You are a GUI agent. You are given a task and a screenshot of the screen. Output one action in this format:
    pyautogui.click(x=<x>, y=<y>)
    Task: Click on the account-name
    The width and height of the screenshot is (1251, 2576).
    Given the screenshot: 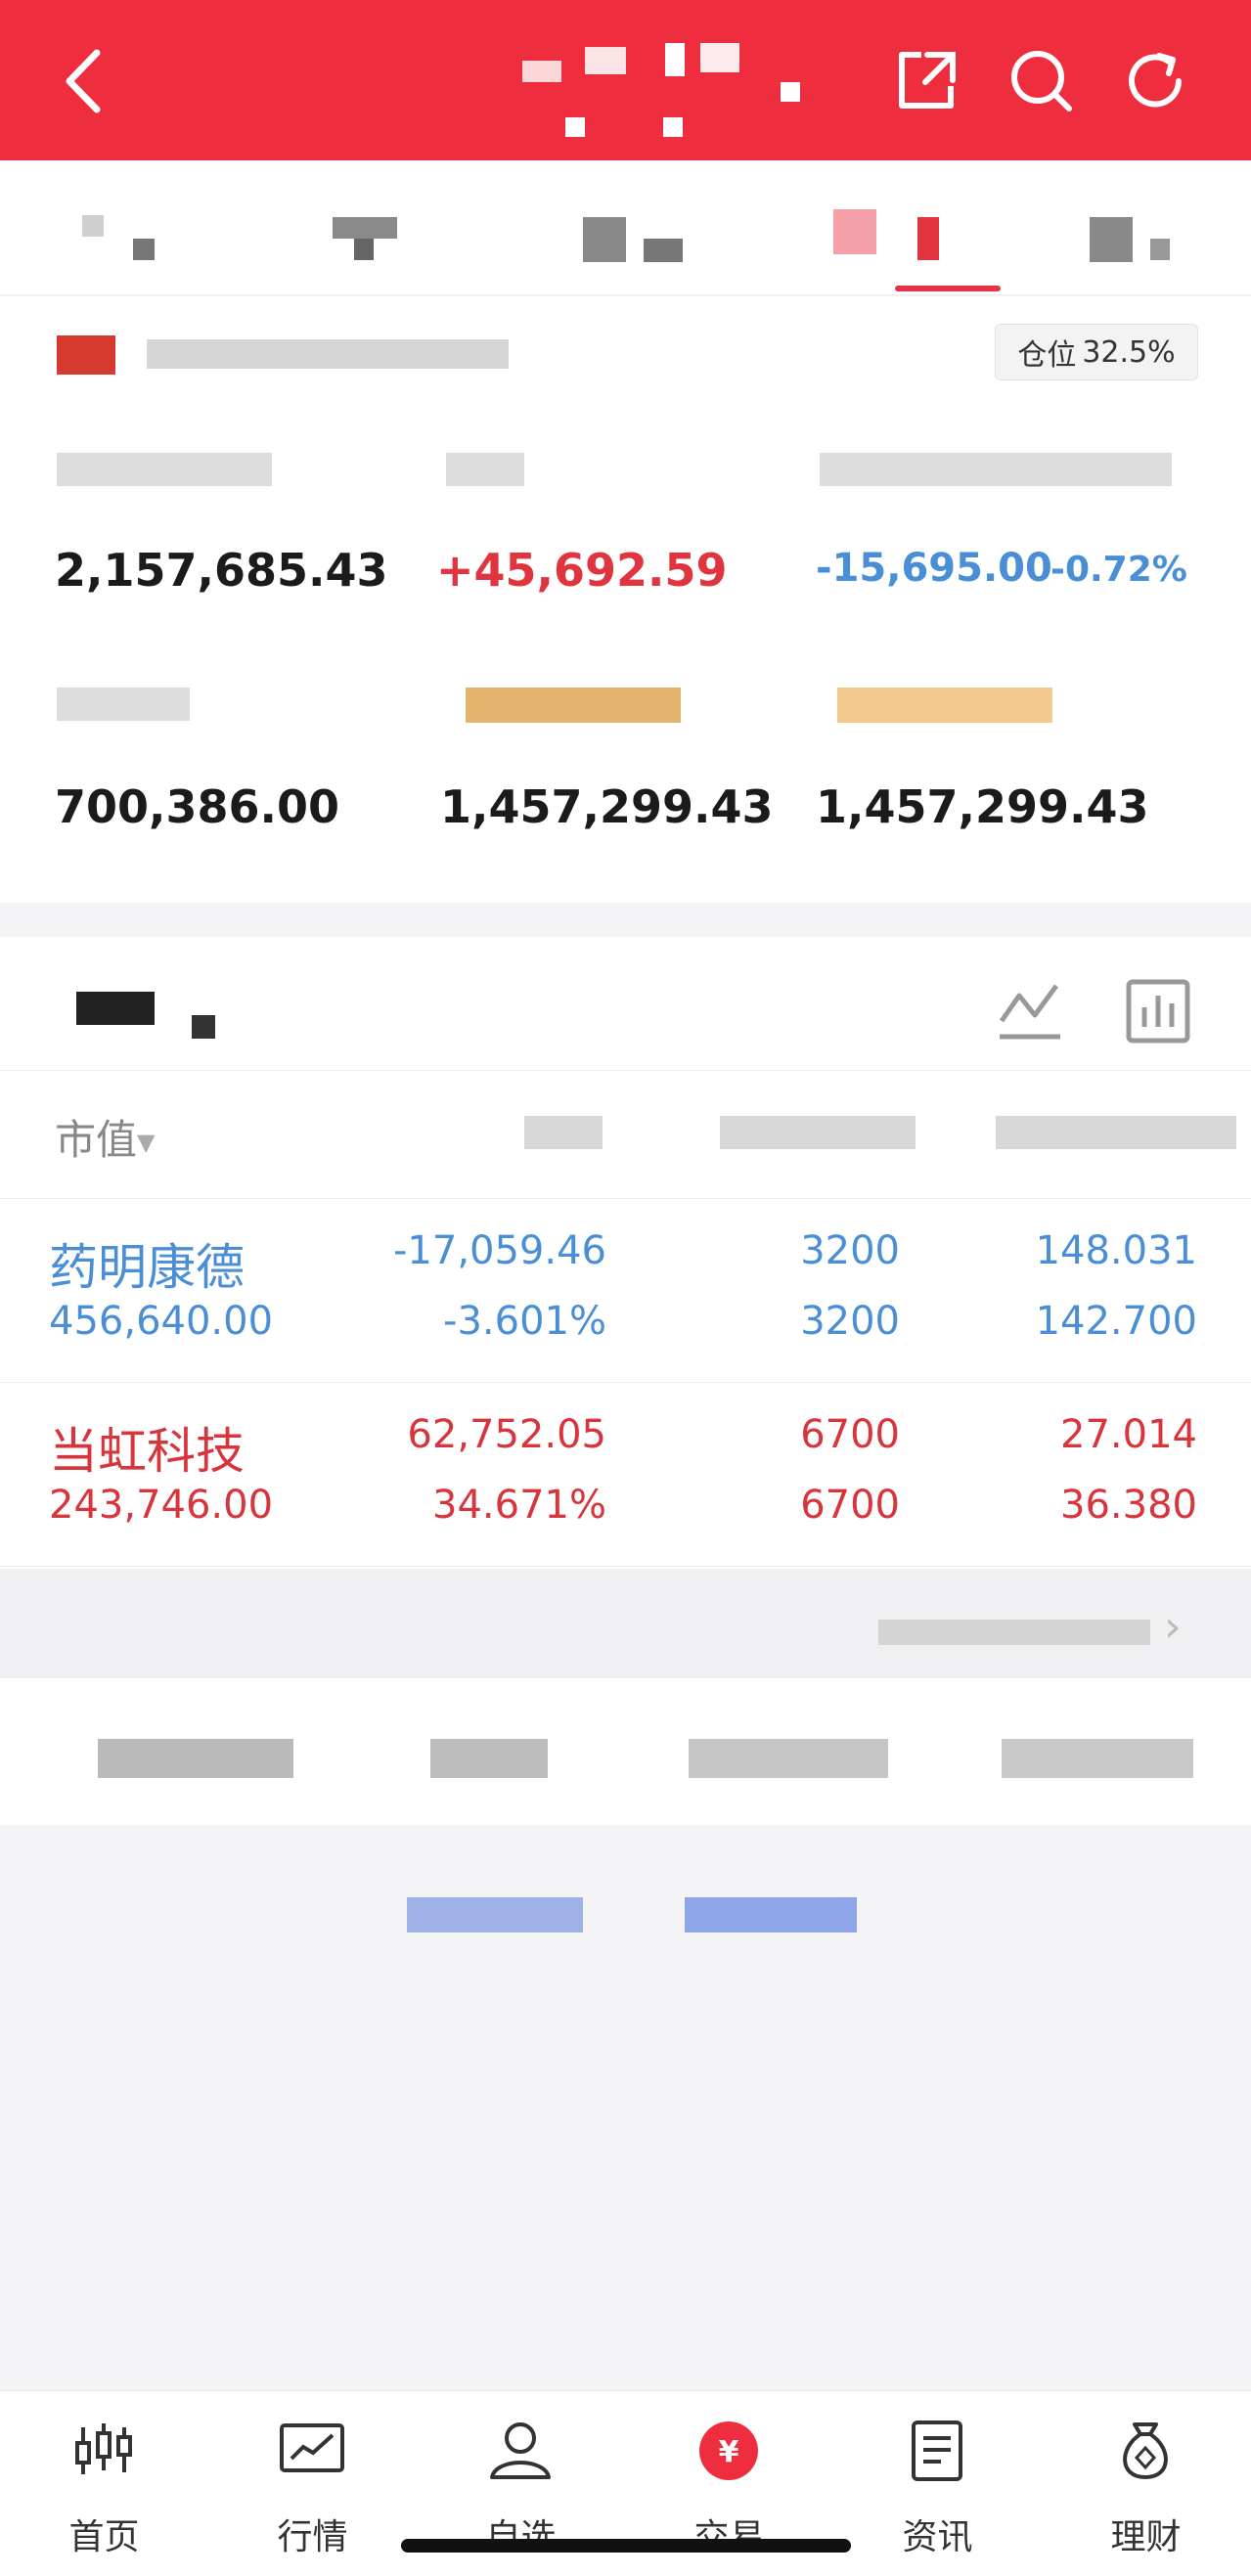 What is the action you would take?
    pyautogui.click(x=328, y=354)
    